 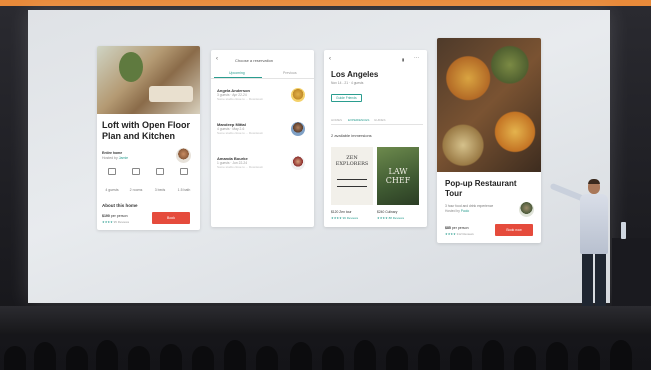 What do you see at coordinates (465, 211) in the screenshot?
I see `host-link: Paolo` at bounding box center [465, 211].